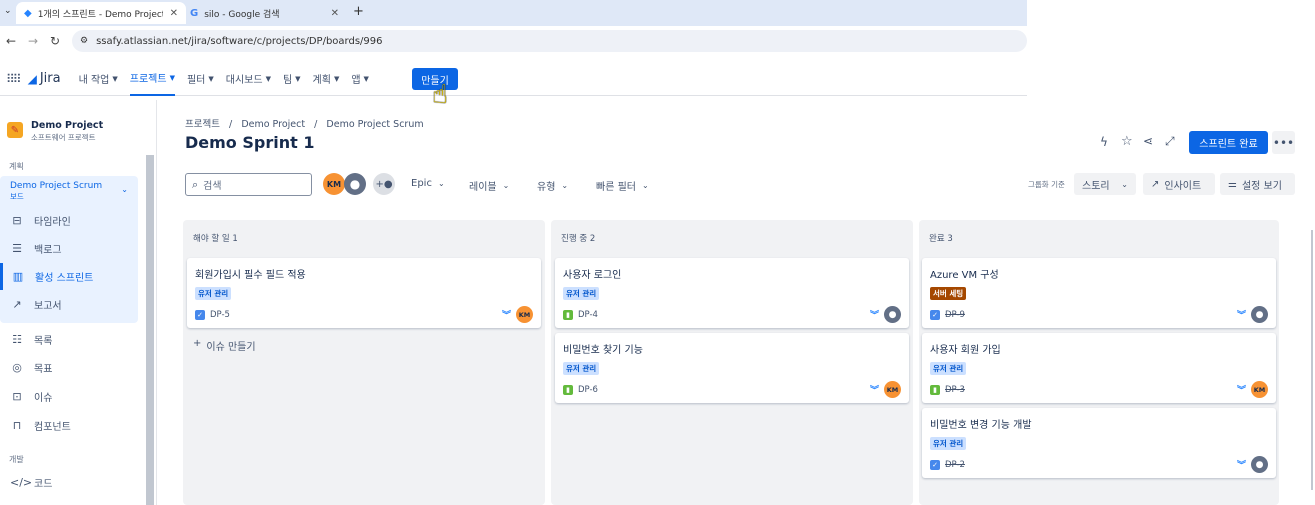 The width and height of the screenshot is (1315, 505). I want to click on issue-footer: ✓ DP-2 ︾ ●, so click(1099, 464).